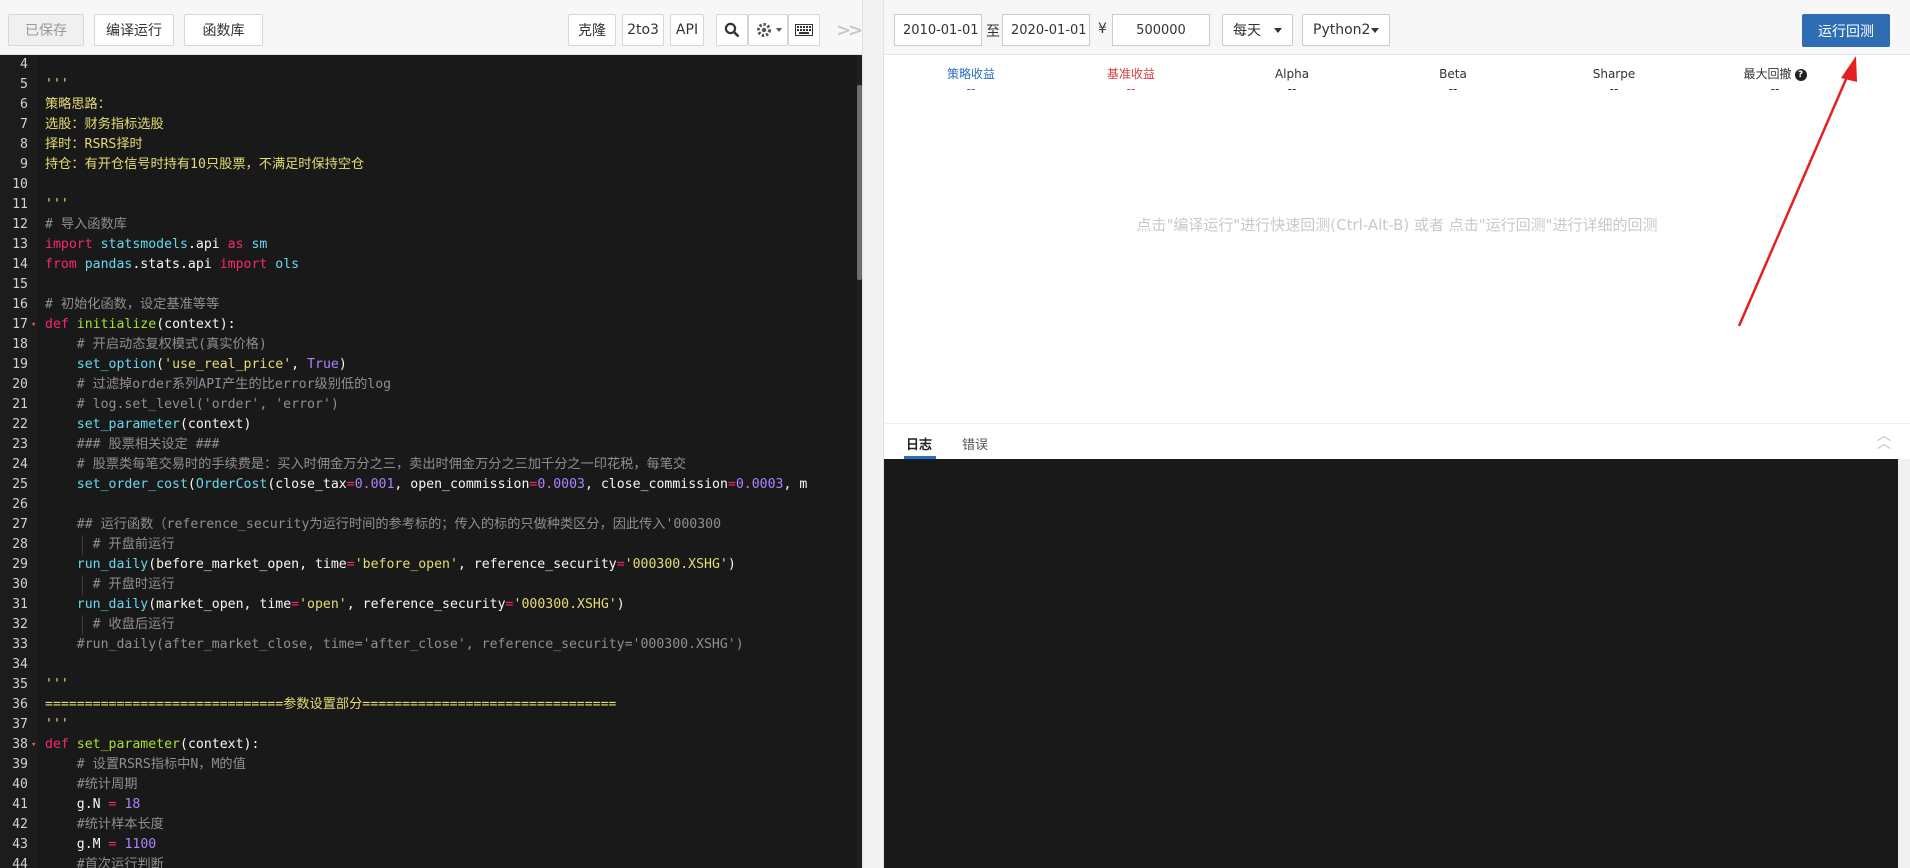 The image size is (1910, 868). Describe the element at coordinates (20, 684) in the screenshot. I see `line-number: 35` at that location.